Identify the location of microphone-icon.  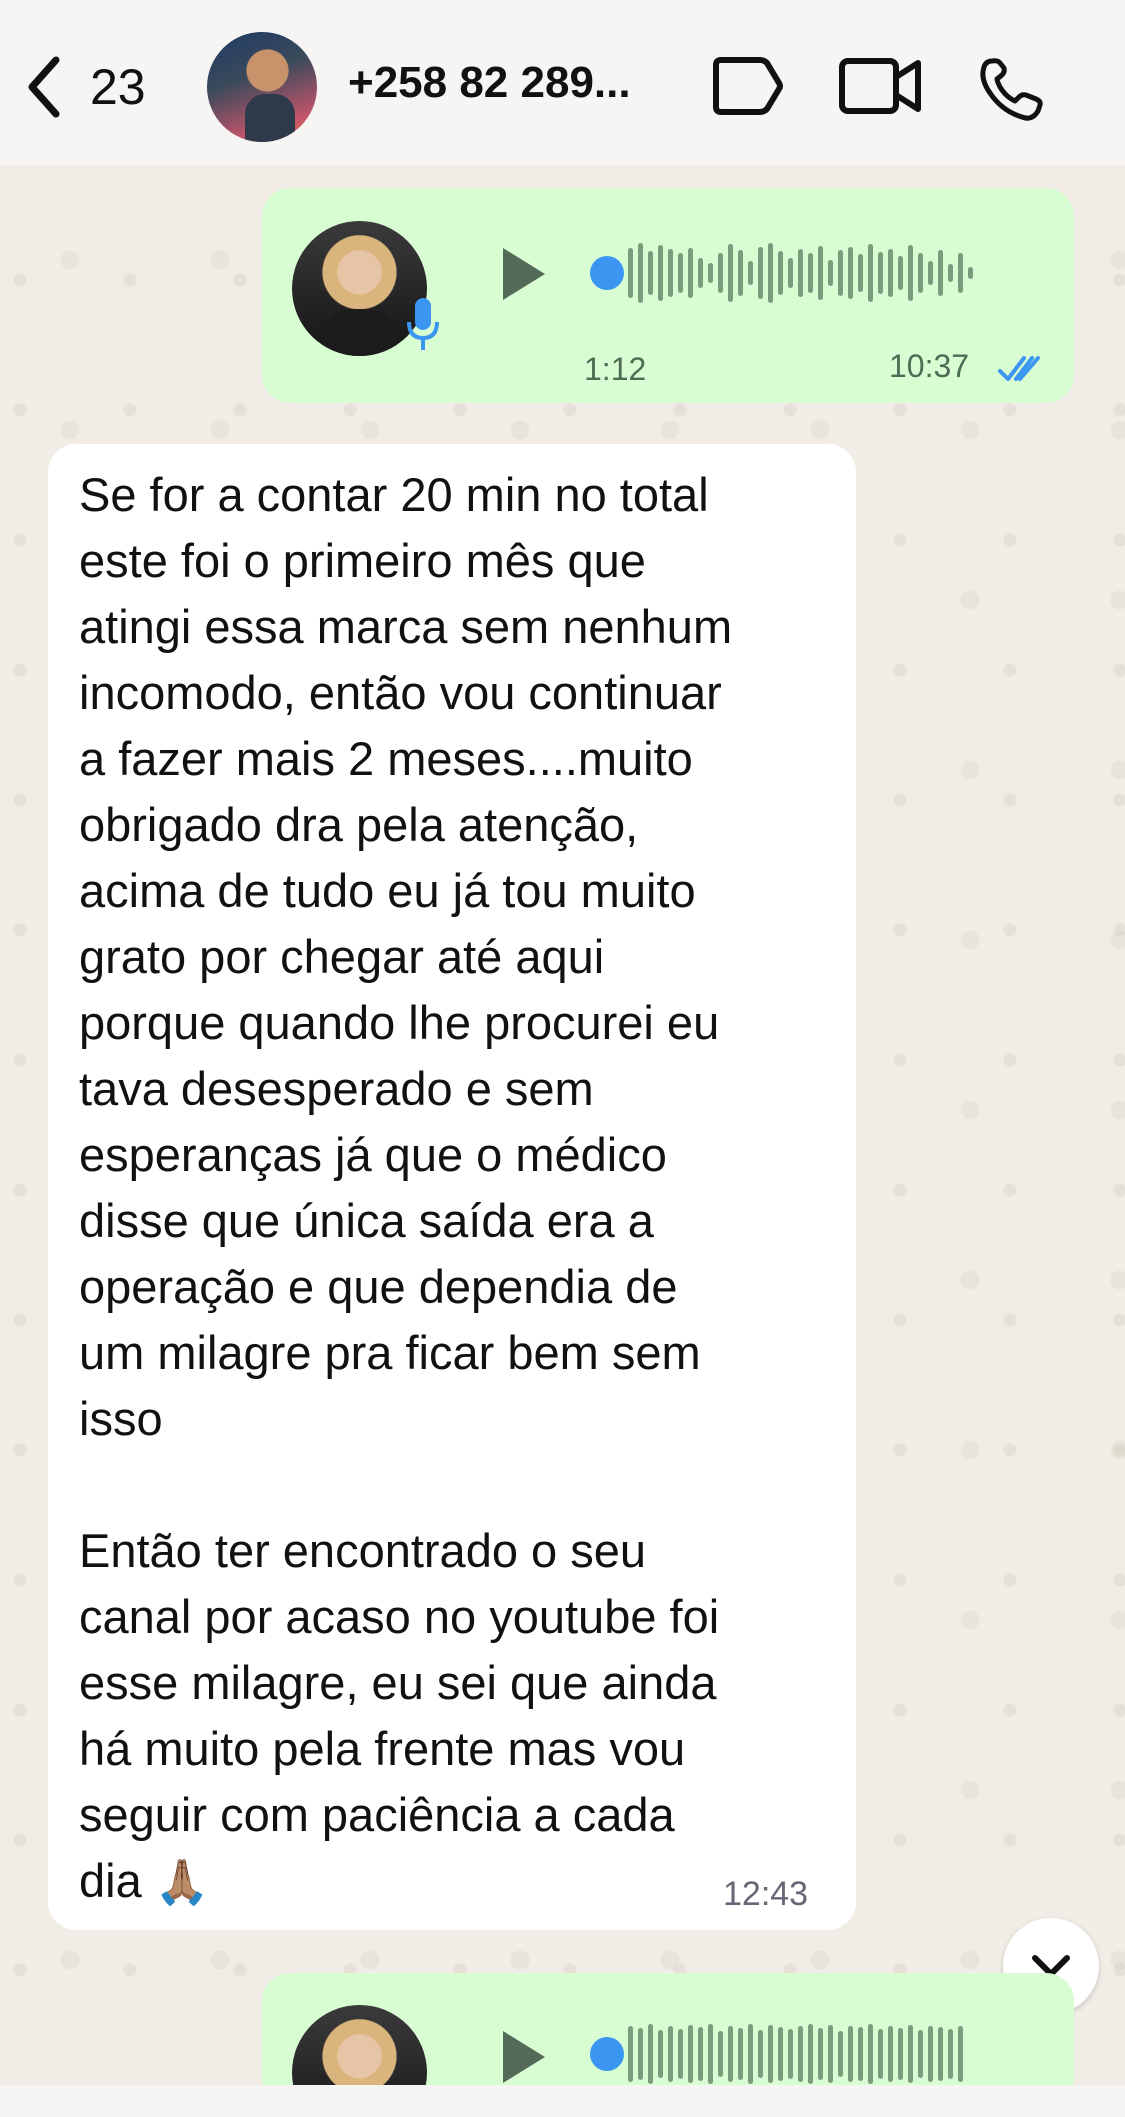
(423, 324).